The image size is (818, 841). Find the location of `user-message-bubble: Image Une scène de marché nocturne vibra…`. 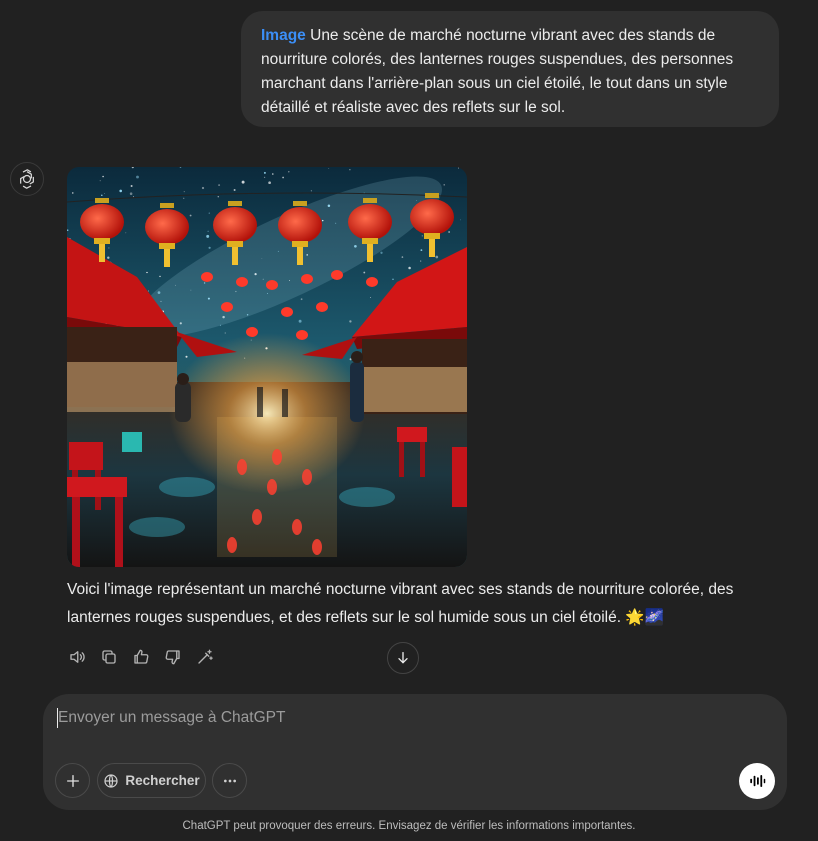

user-message-bubble: Image Une scène de marché nocturne vibra… is located at coordinates (510, 69).